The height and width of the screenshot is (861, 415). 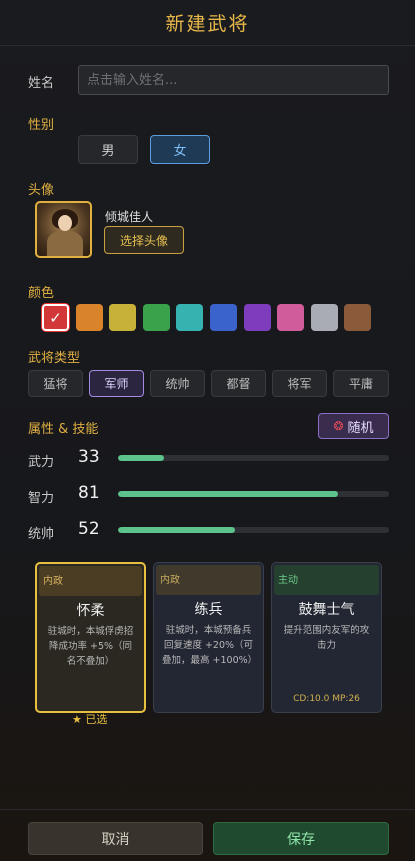 What do you see at coordinates (338, 426) in the screenshot?
I see `dice-icon: ❂` at bounding box center [338, 426].